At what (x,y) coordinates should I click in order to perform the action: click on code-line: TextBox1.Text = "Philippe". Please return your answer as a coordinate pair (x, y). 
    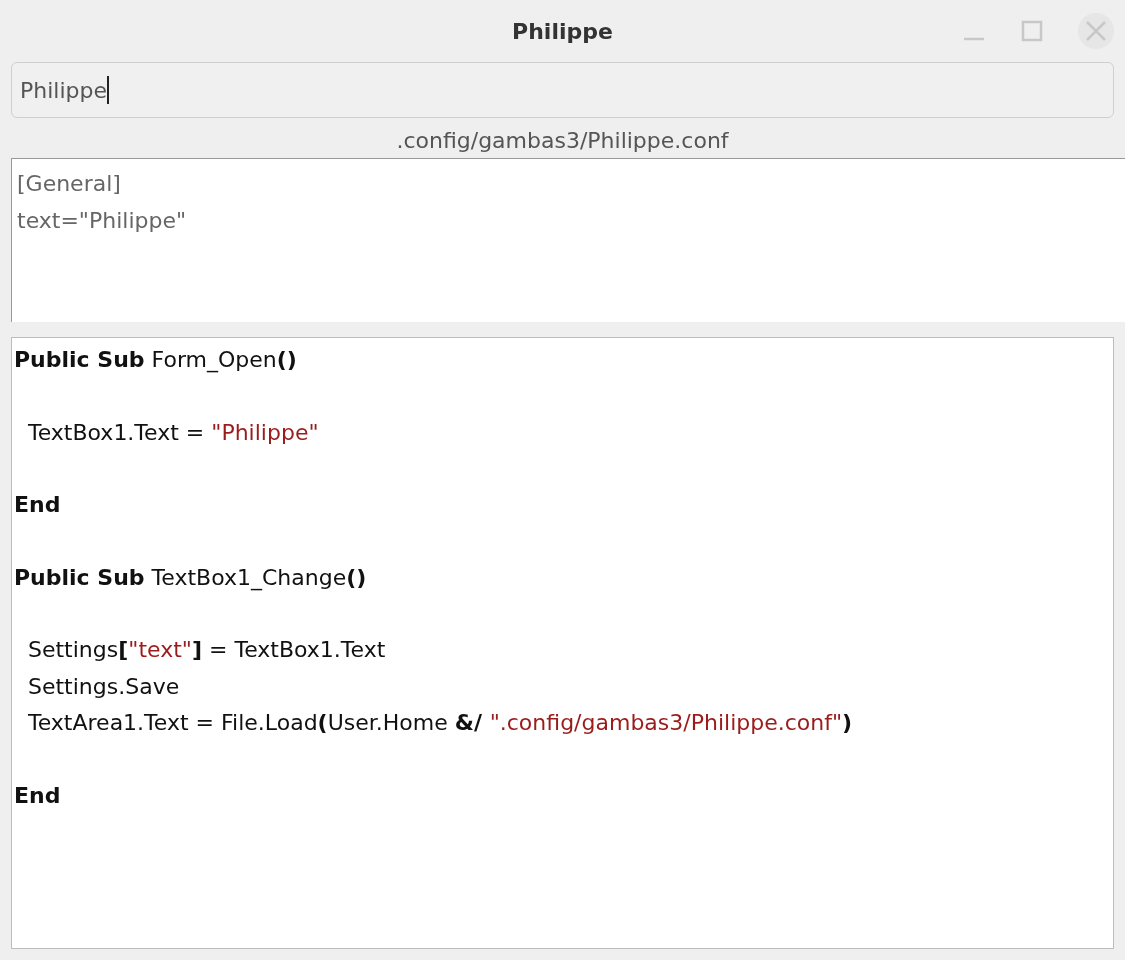
    Looking at the image, I should click on (173, 432).